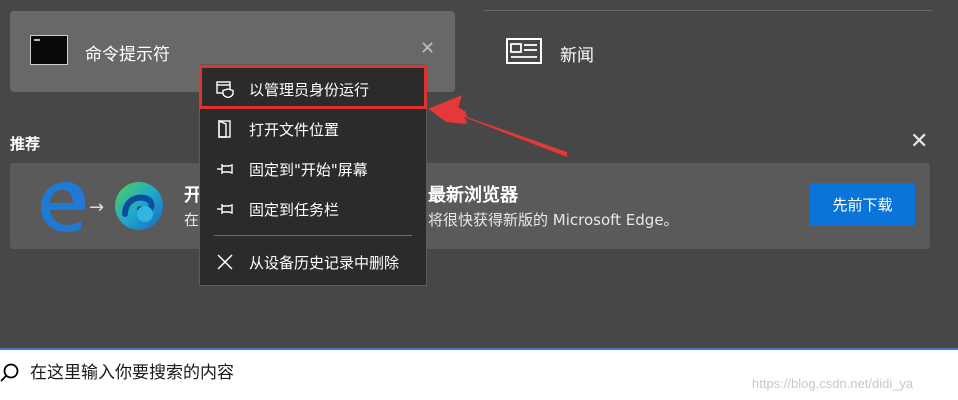 Image resolution: width=958 pixels, height=400 pixels. What do you see at coordinates (294, 210) in the screenshot?
I see `menu-item-label: 固定到任务栏` at bounding box center [294, 210].